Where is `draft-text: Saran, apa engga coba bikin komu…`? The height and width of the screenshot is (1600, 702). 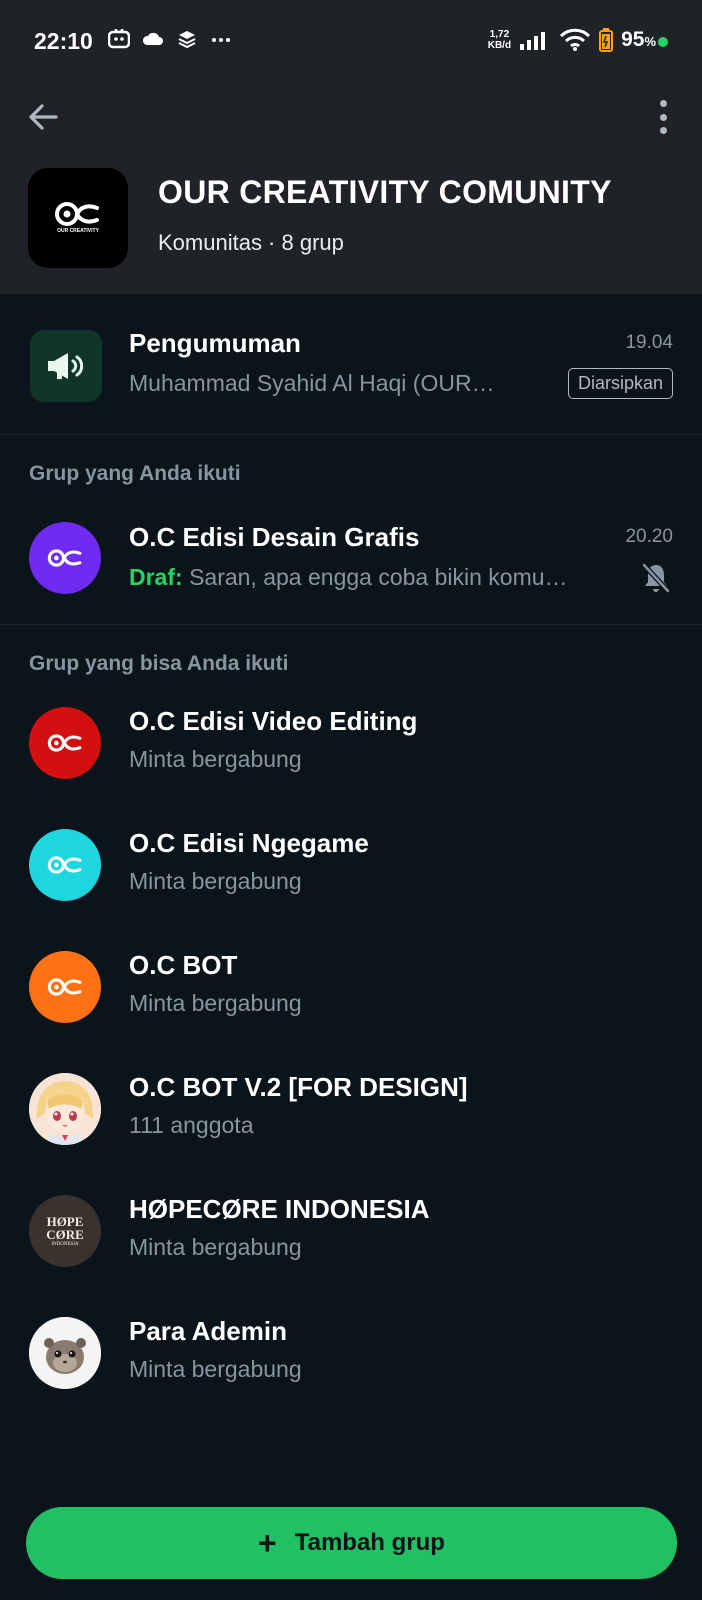 draft-text: Saran, apa engga coba bikin komu… is located at coordinates (378, 577).